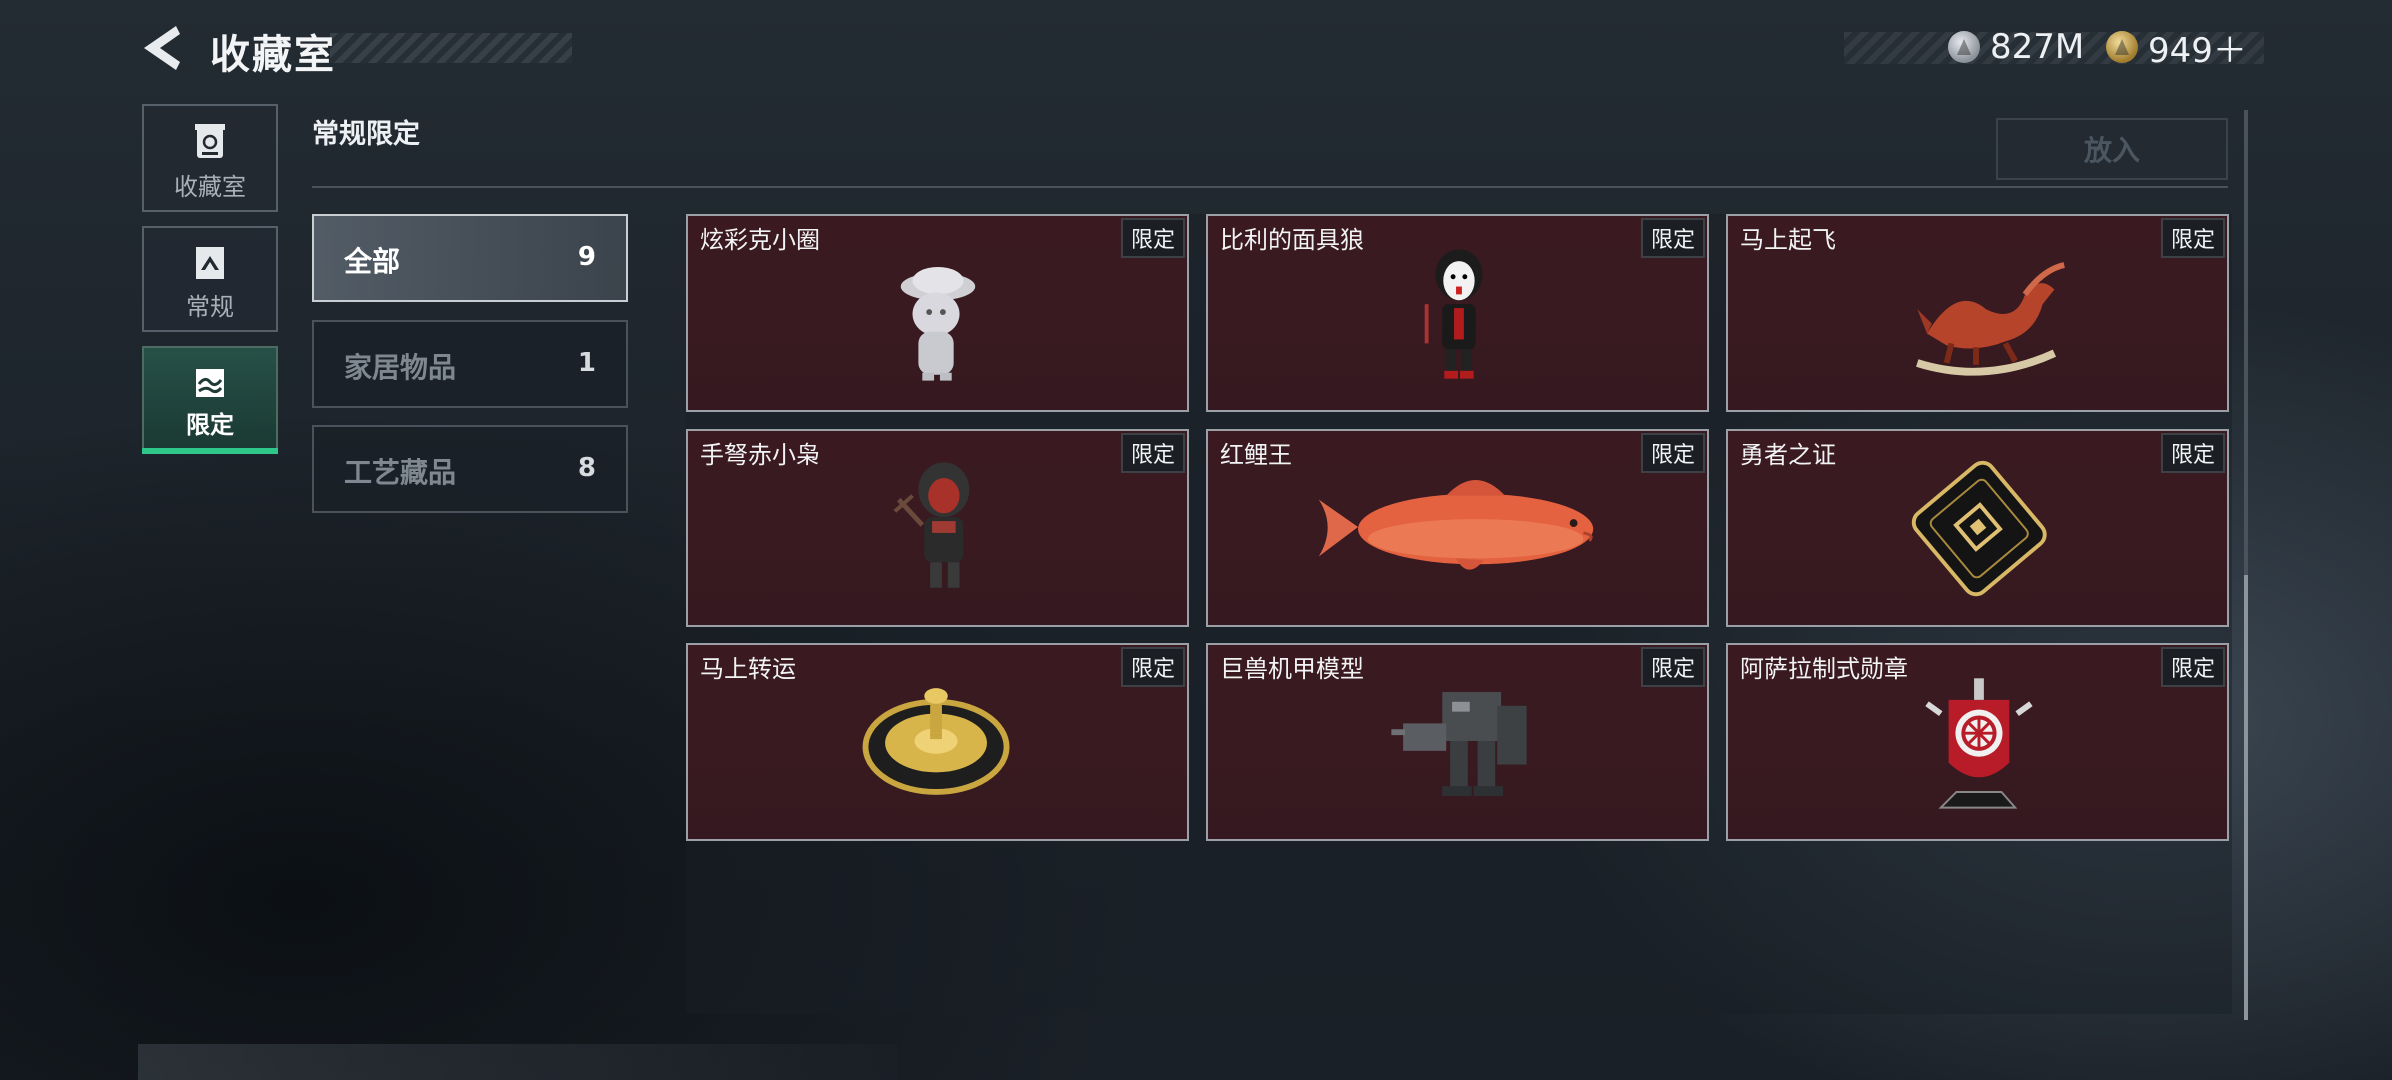  What do you see at coordinates (1457, 313) in the screenshot?
I see `collection-card: 比利的面具狼 限定` at bounding box center [1457, 313].